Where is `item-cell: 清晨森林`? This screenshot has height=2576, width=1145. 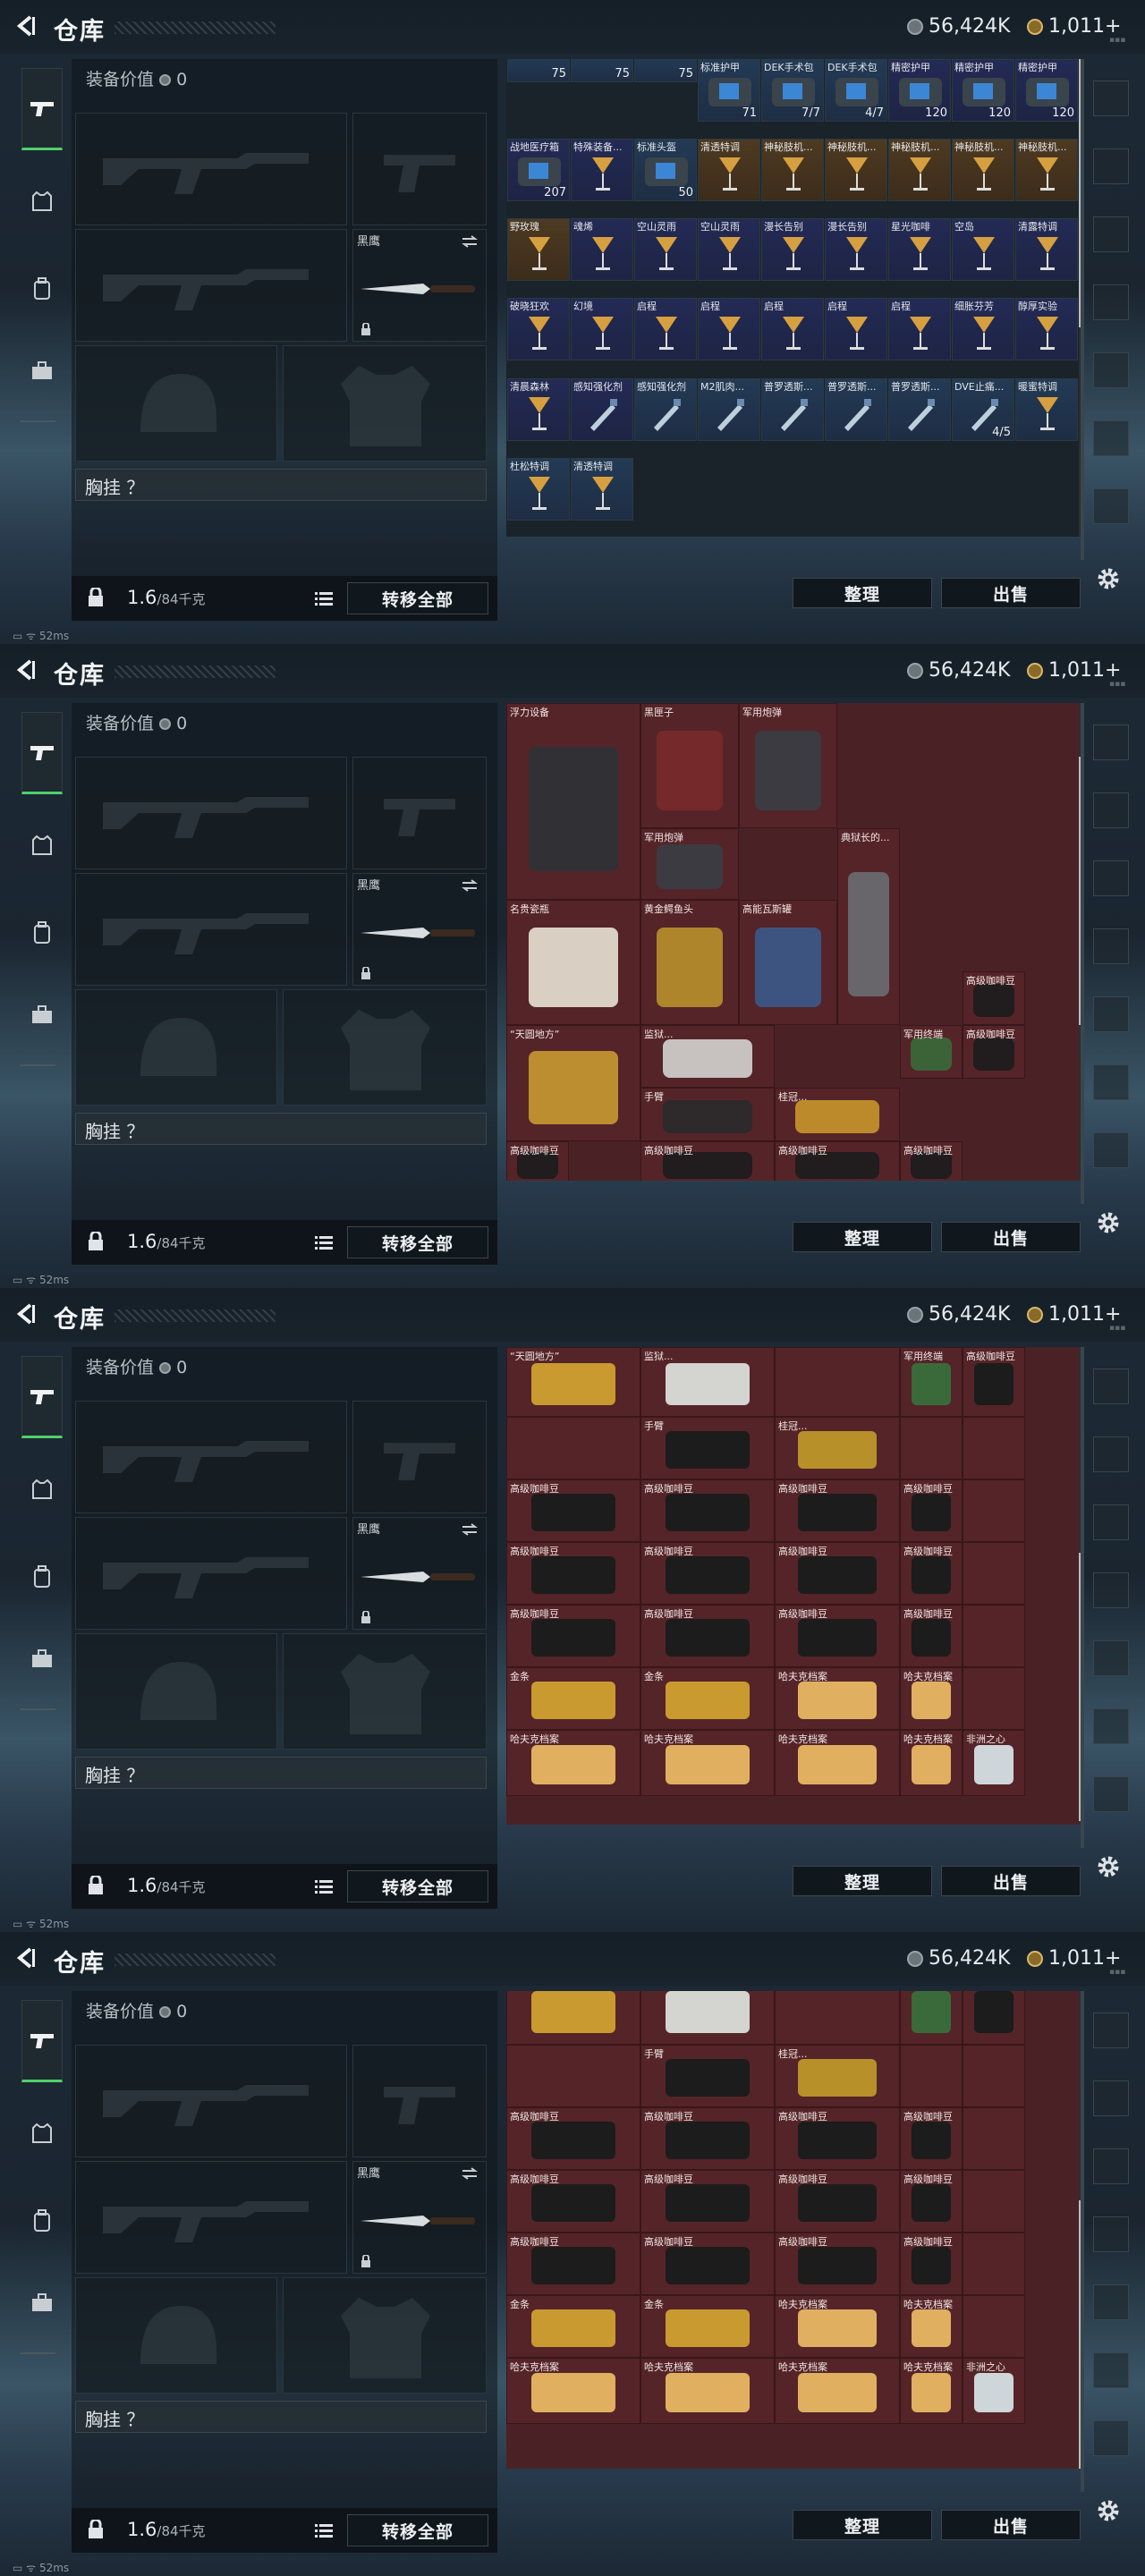
item-cell: 清晨森林 is located at coordinates (538, 409).